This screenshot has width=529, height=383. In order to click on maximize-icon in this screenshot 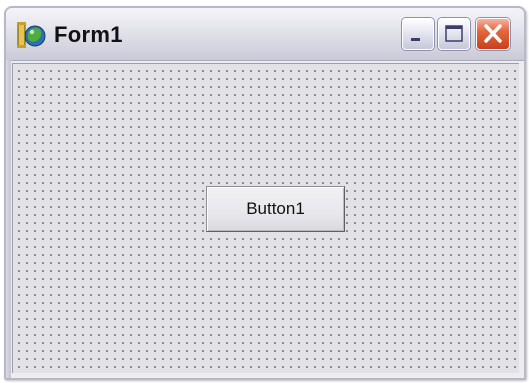, I will do `click(454, 33)`.